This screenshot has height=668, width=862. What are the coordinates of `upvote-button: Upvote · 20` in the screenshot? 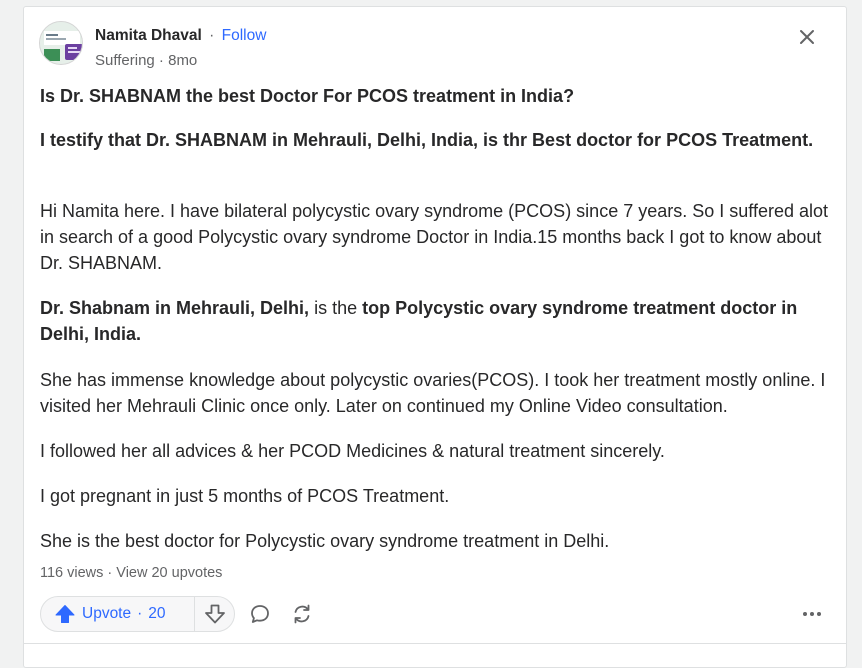 It's located at (117, 614).